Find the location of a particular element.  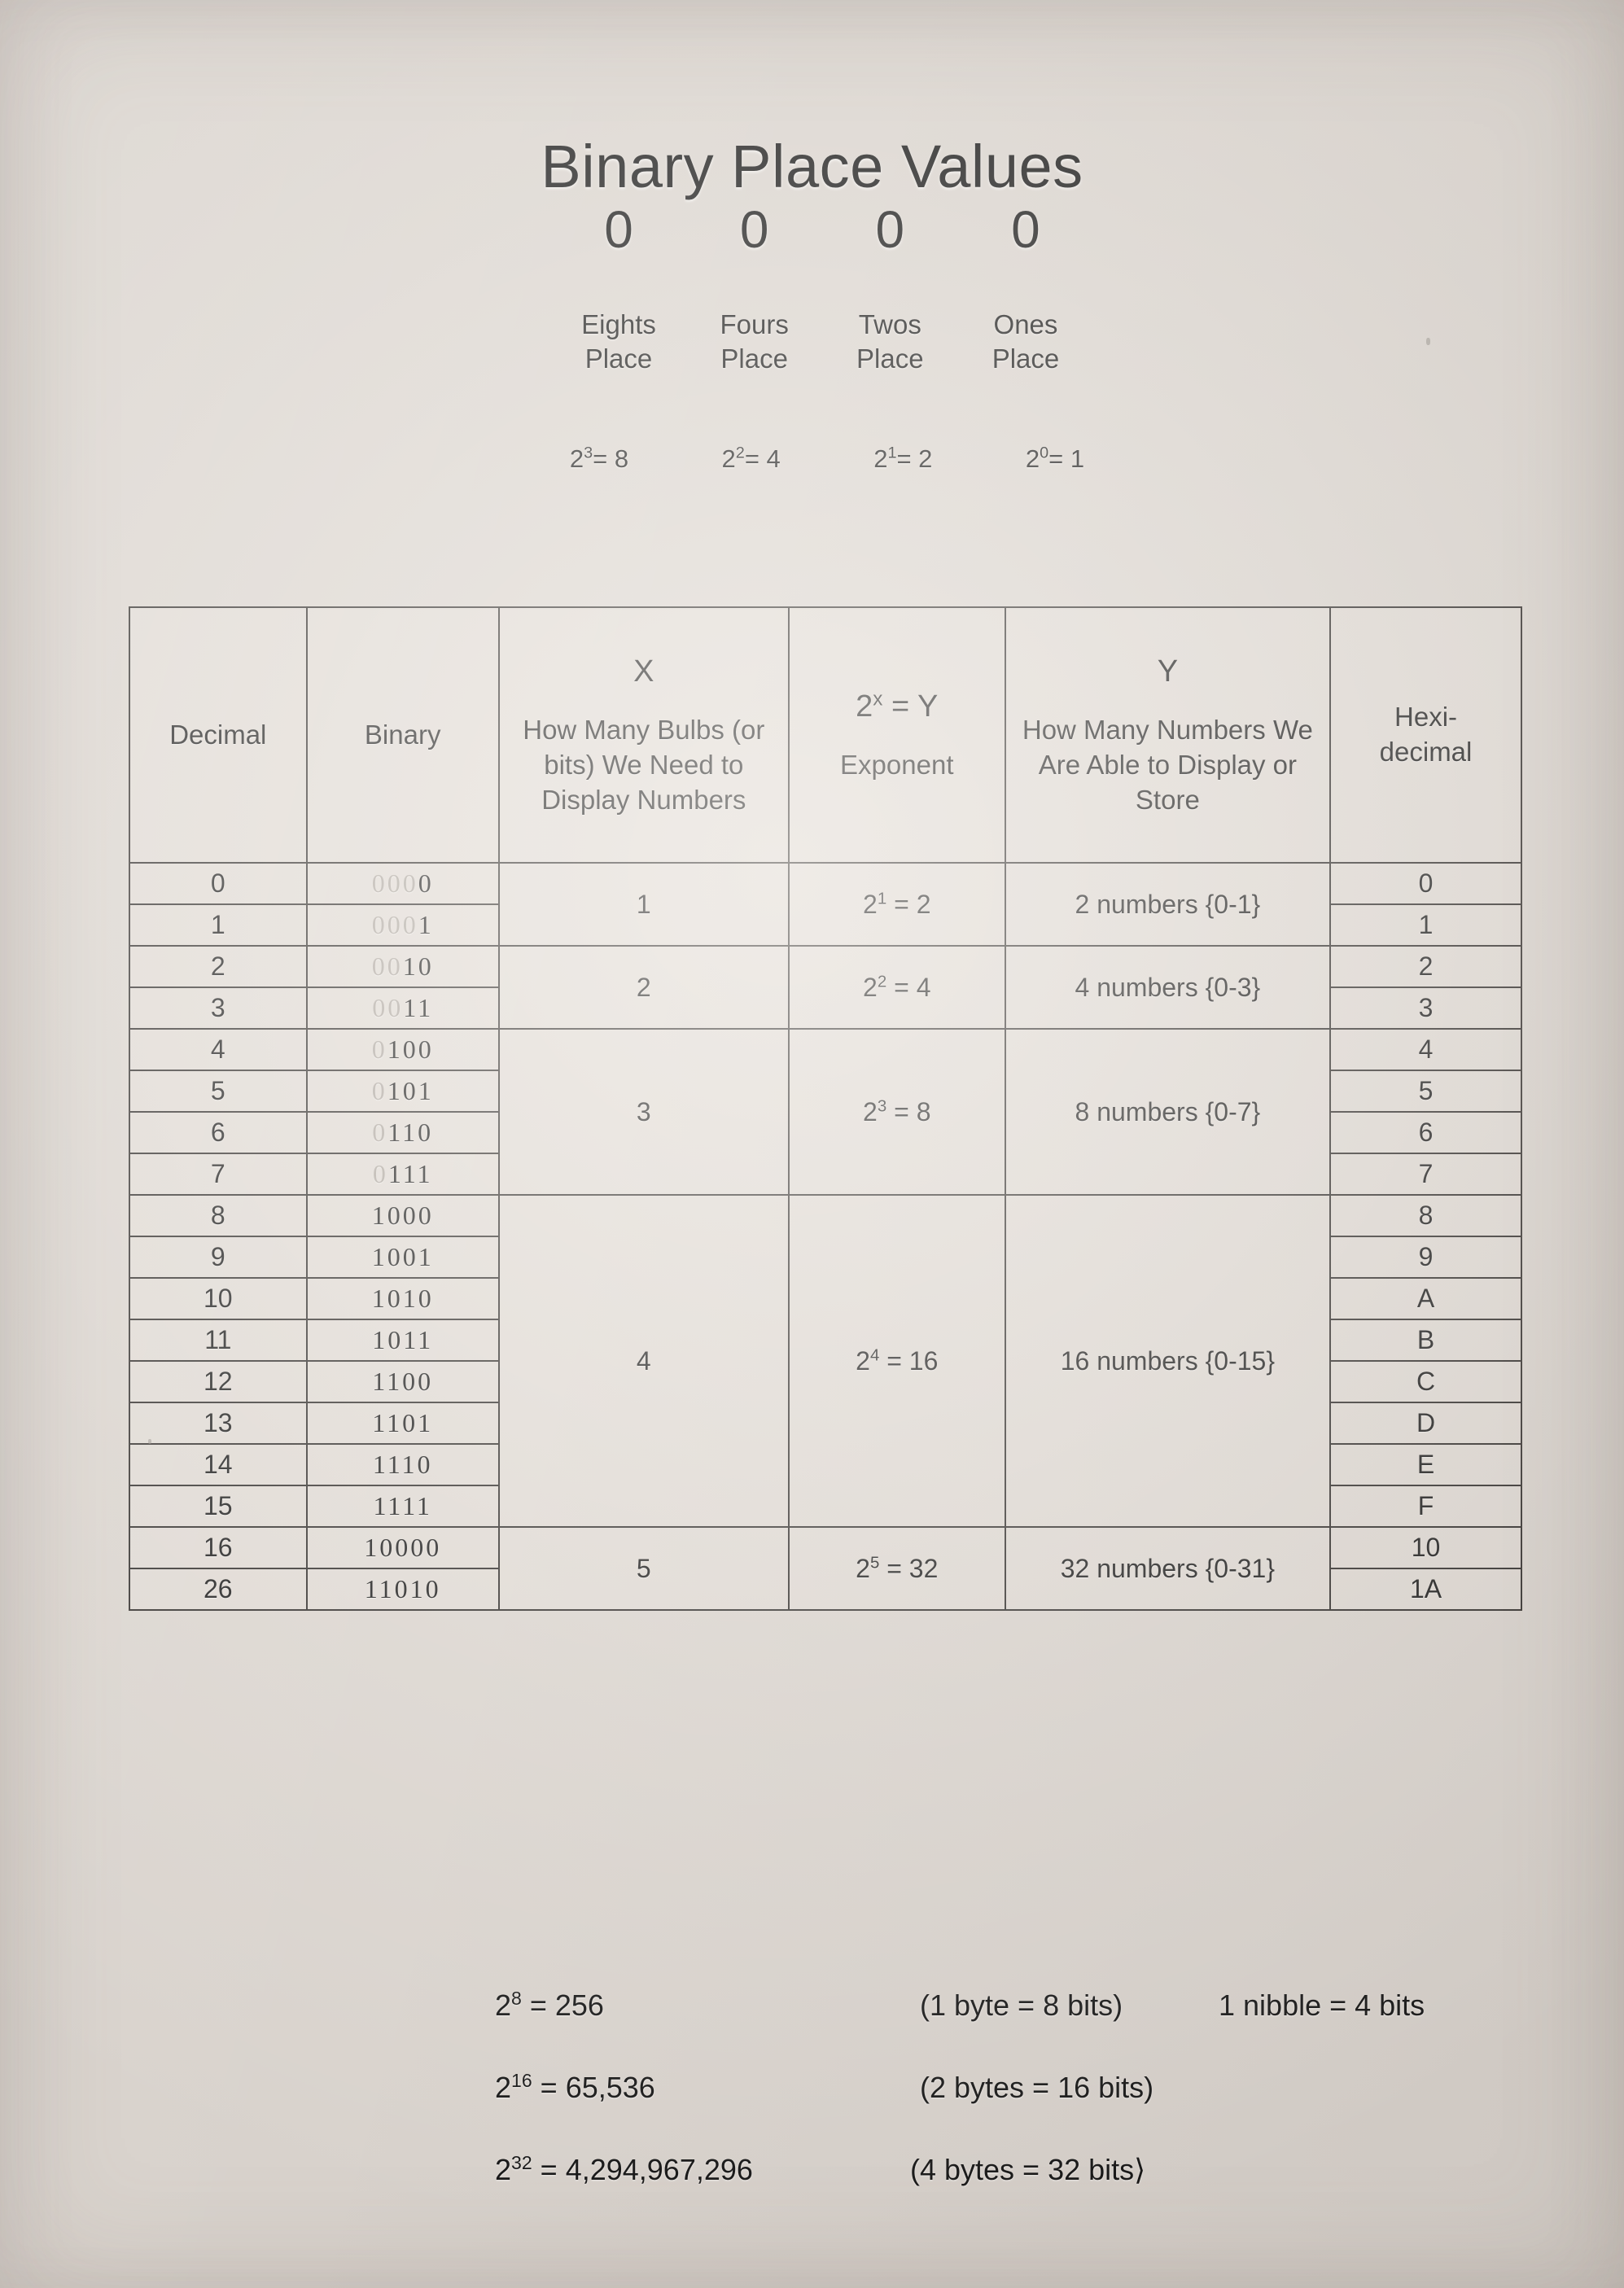

cell-numbers-representable: 4 numbers {0-3} is located at coordinates (1168, 987).